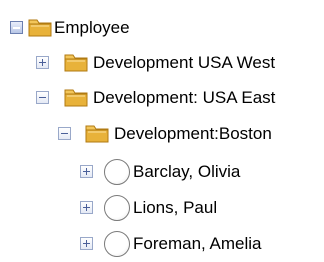  What do you see at coordinates (184, 98) in the screenshot?
I see `tree-node-label: Development: USA East` at bounding box center [184, 98].